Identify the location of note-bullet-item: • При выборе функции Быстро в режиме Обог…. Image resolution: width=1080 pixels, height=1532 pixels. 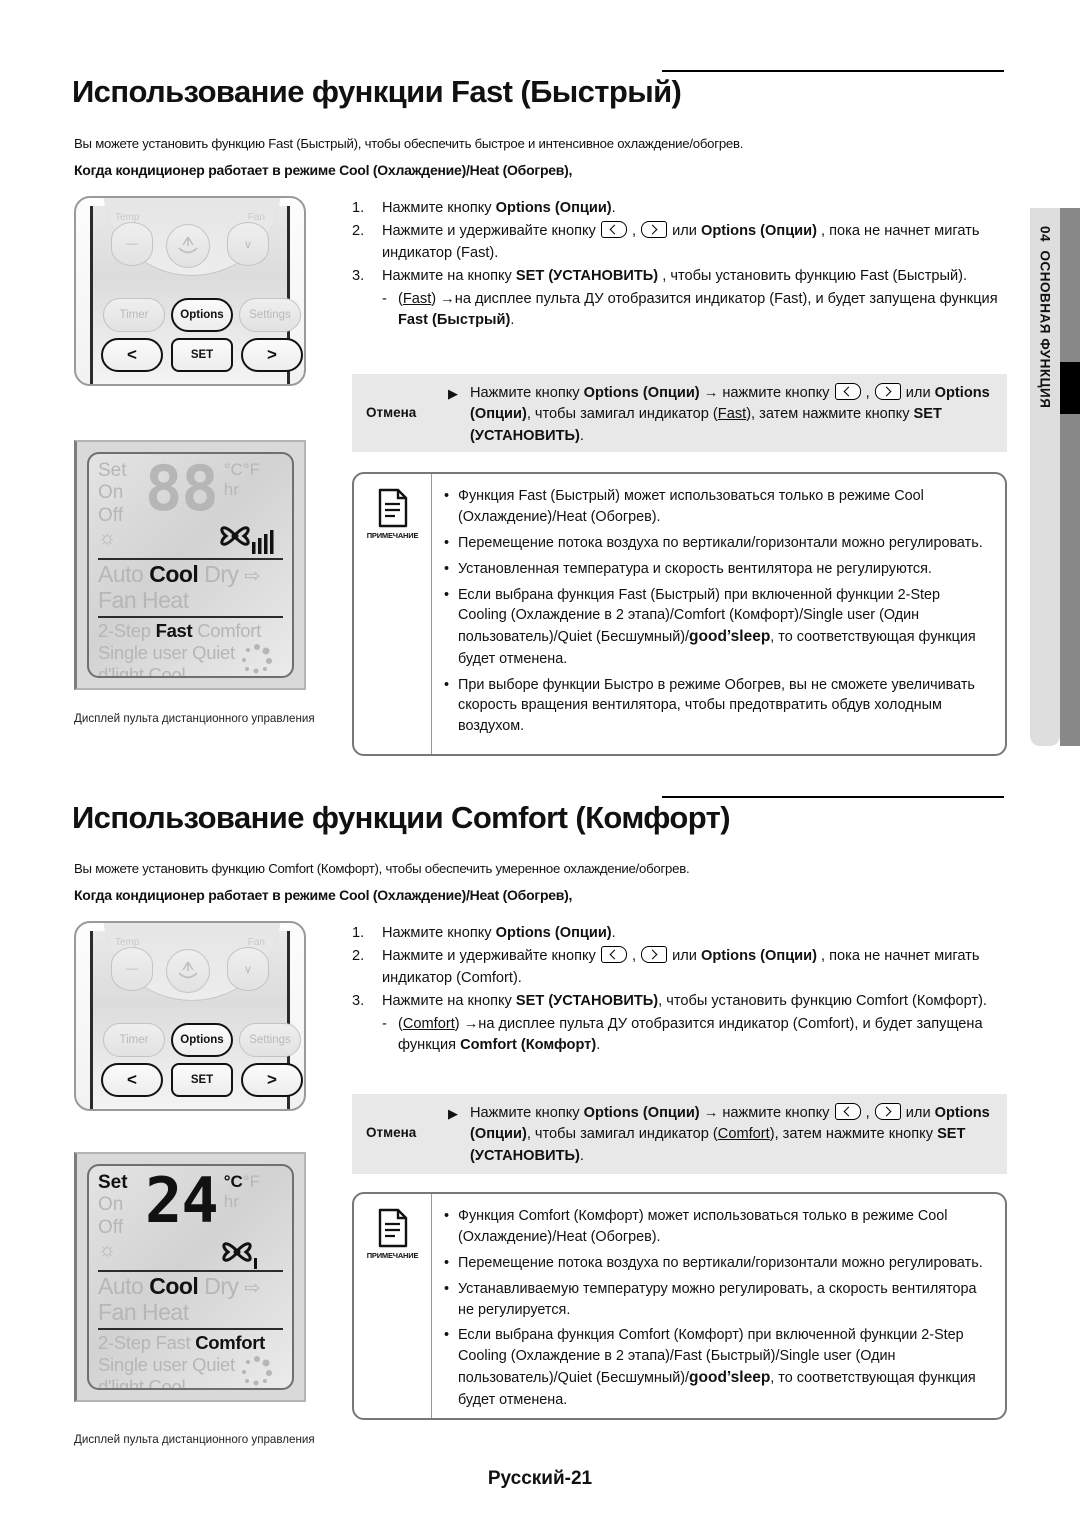
(716, 706).